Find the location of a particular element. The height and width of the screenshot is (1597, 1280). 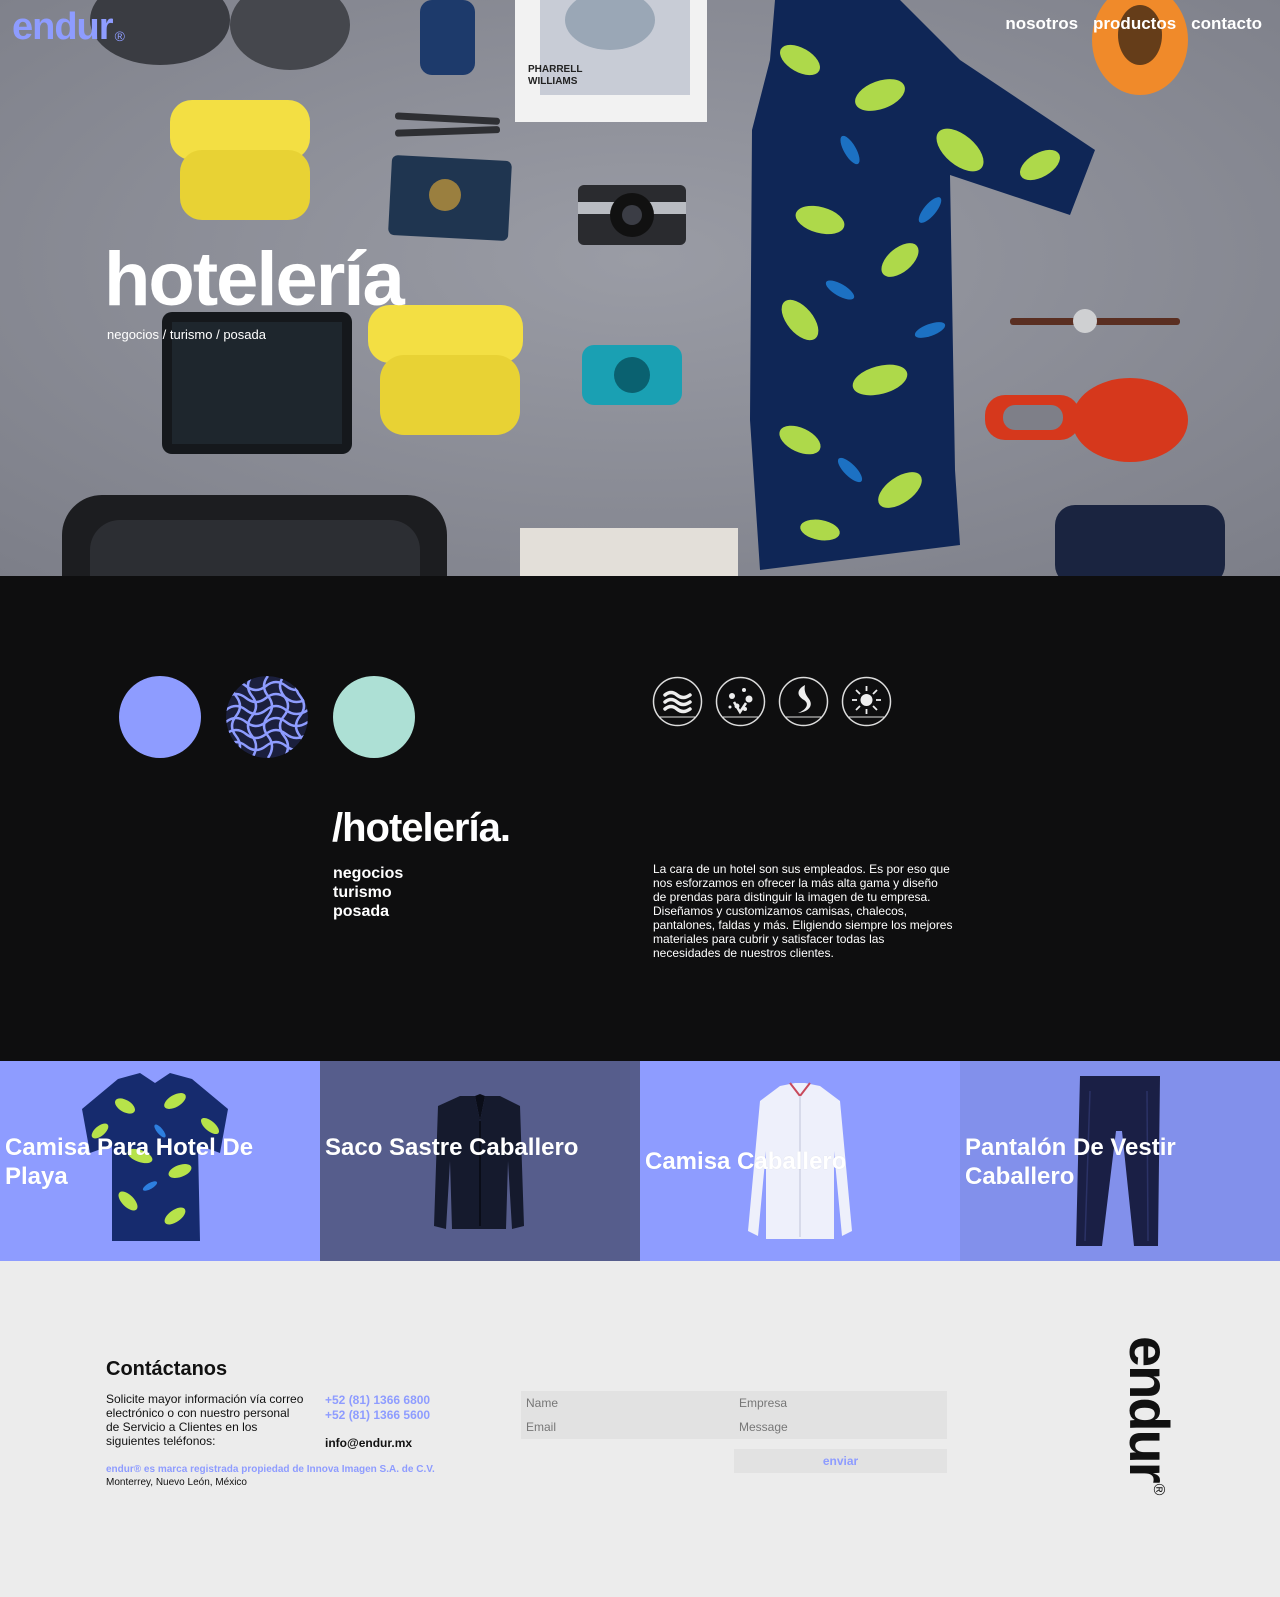

name-field is located at coordinates (627, 1403).